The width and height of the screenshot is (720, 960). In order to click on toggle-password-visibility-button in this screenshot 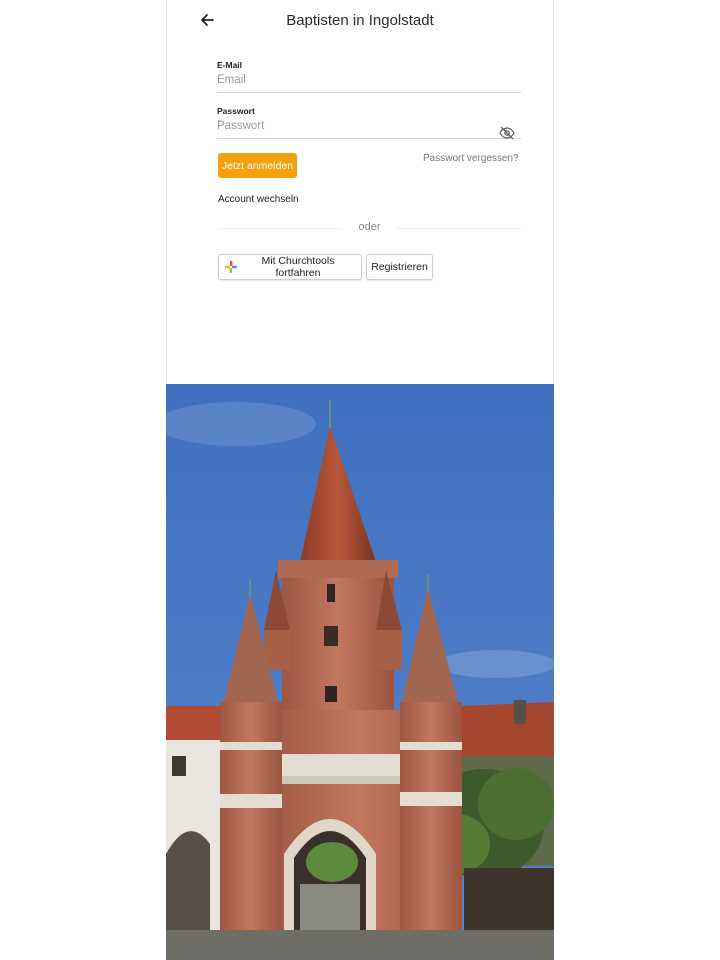, I will do `click(507, 133)`.